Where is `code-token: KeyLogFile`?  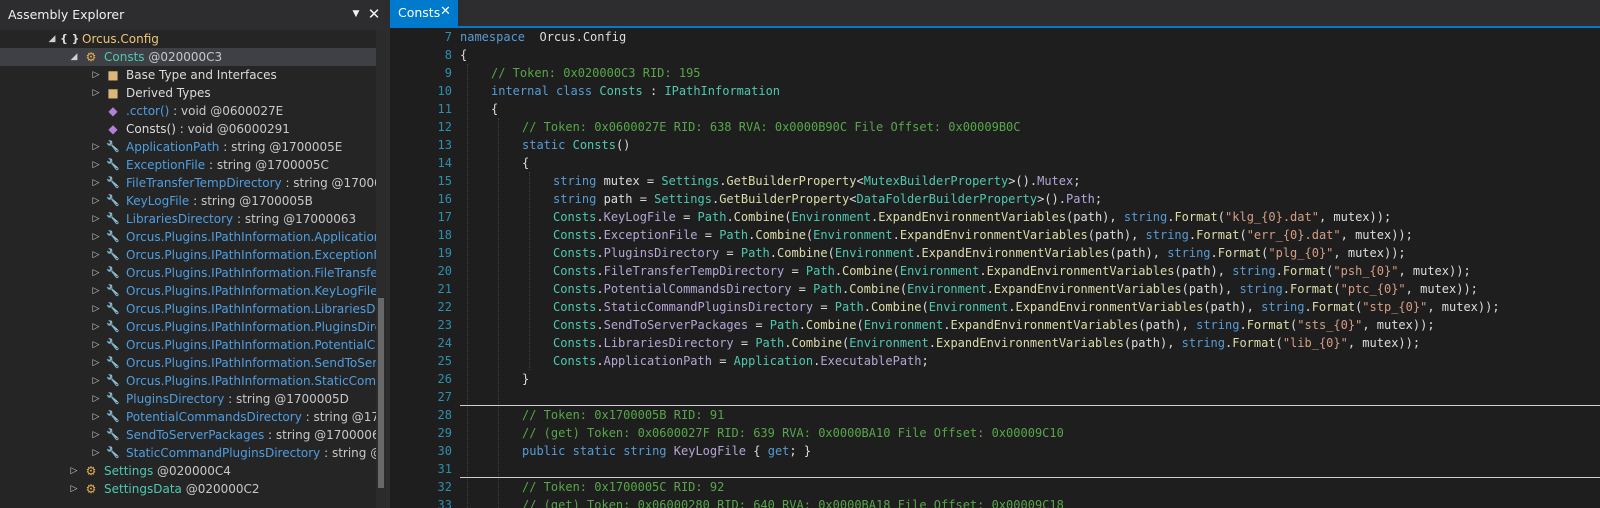 code-token: KeyLogFile is located at coordinates (639, 217).